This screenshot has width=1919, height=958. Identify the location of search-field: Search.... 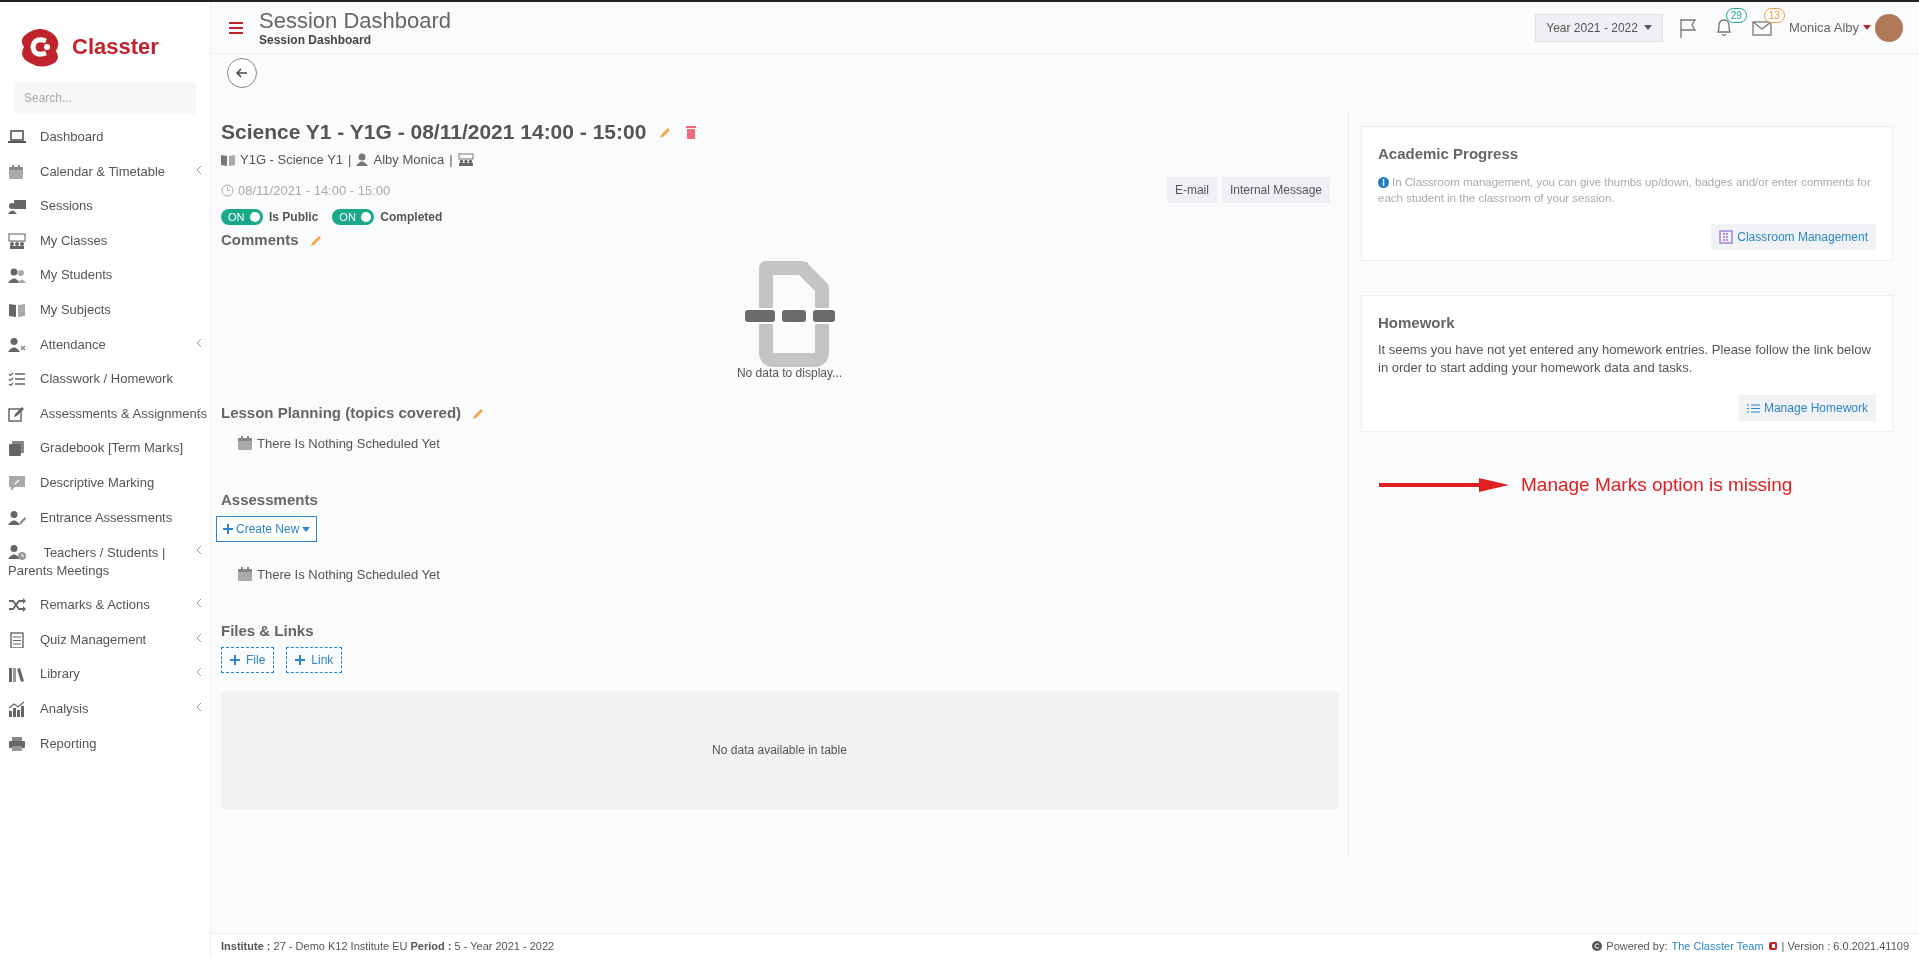
(105, 98).